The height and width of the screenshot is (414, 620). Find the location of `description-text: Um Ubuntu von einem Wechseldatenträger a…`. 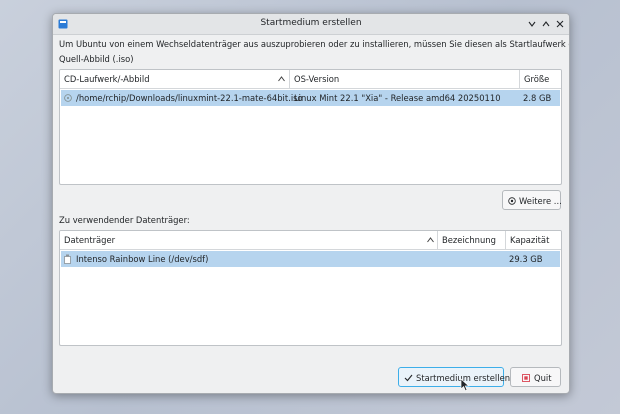

description-text: Um Ubuntu von einem Wechseldatenträger a… is located at coordinates (314, 44).